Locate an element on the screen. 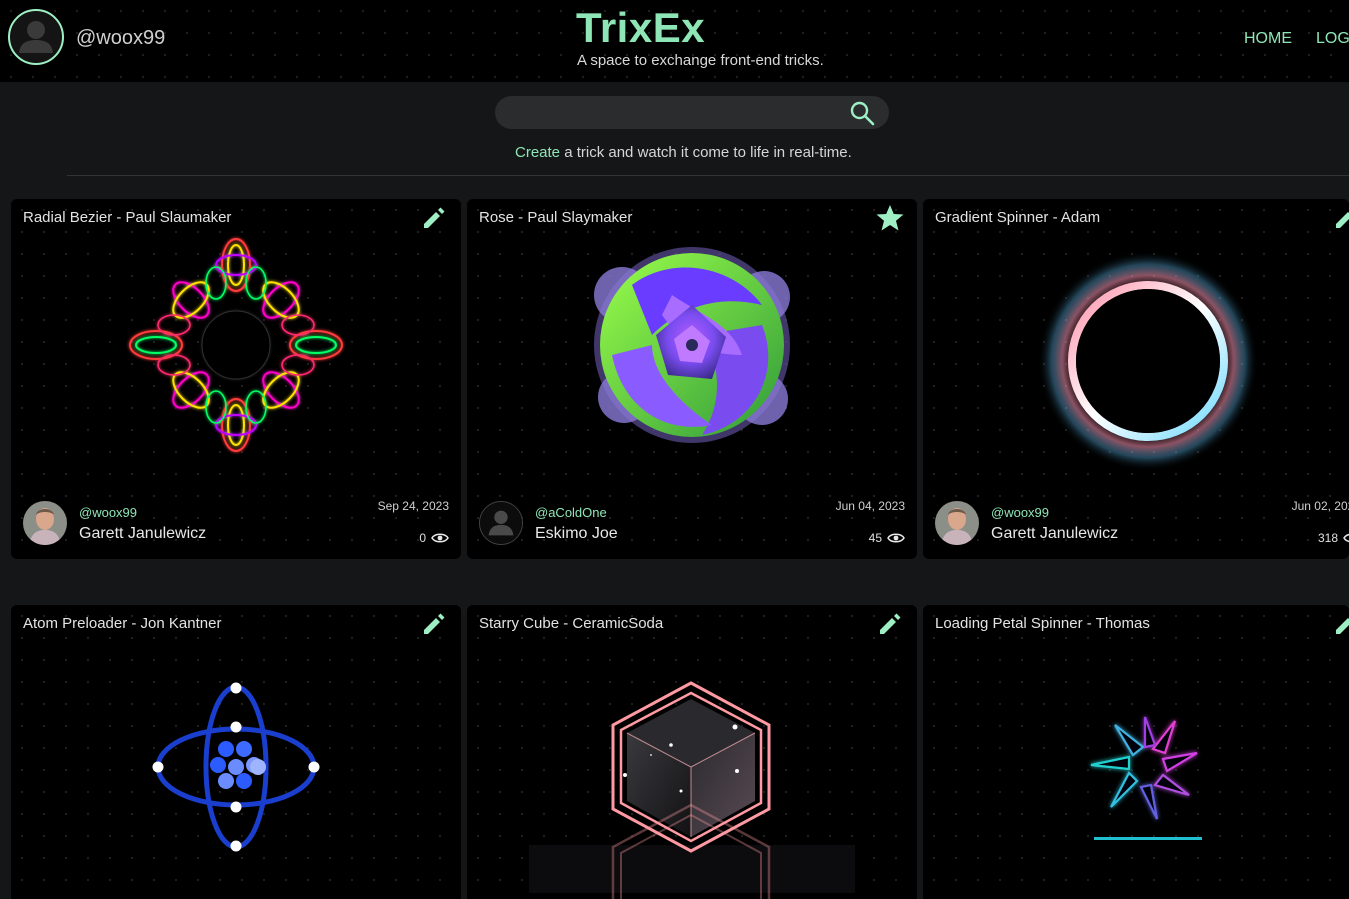 The height and width of the screenshot is (899, 1349). author-handle: @aColdOne is located at coordinates (571, 512).